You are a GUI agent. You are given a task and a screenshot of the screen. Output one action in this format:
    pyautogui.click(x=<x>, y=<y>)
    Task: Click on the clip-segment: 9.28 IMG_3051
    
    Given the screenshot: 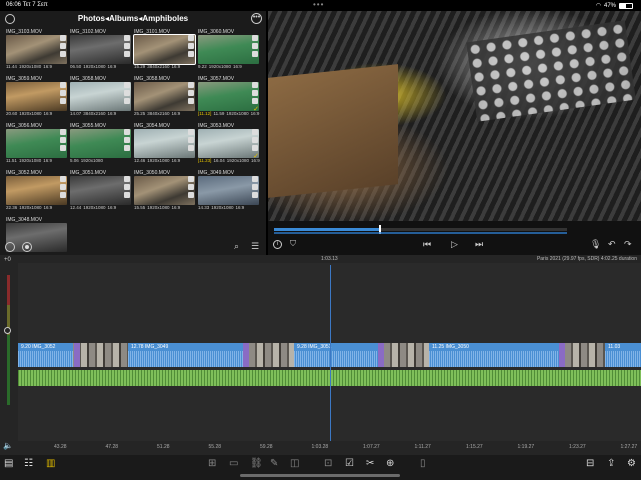 What is the action you would take?
    pyautogui.click(x=336, y=355)
    